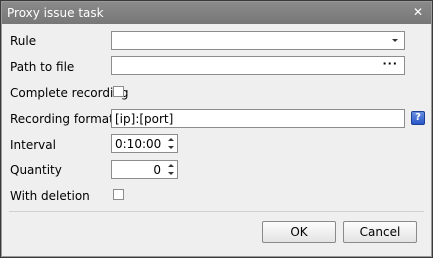 This screenshot has width=433, height=258. I want to click on path-input: ···, so click(258, 65).